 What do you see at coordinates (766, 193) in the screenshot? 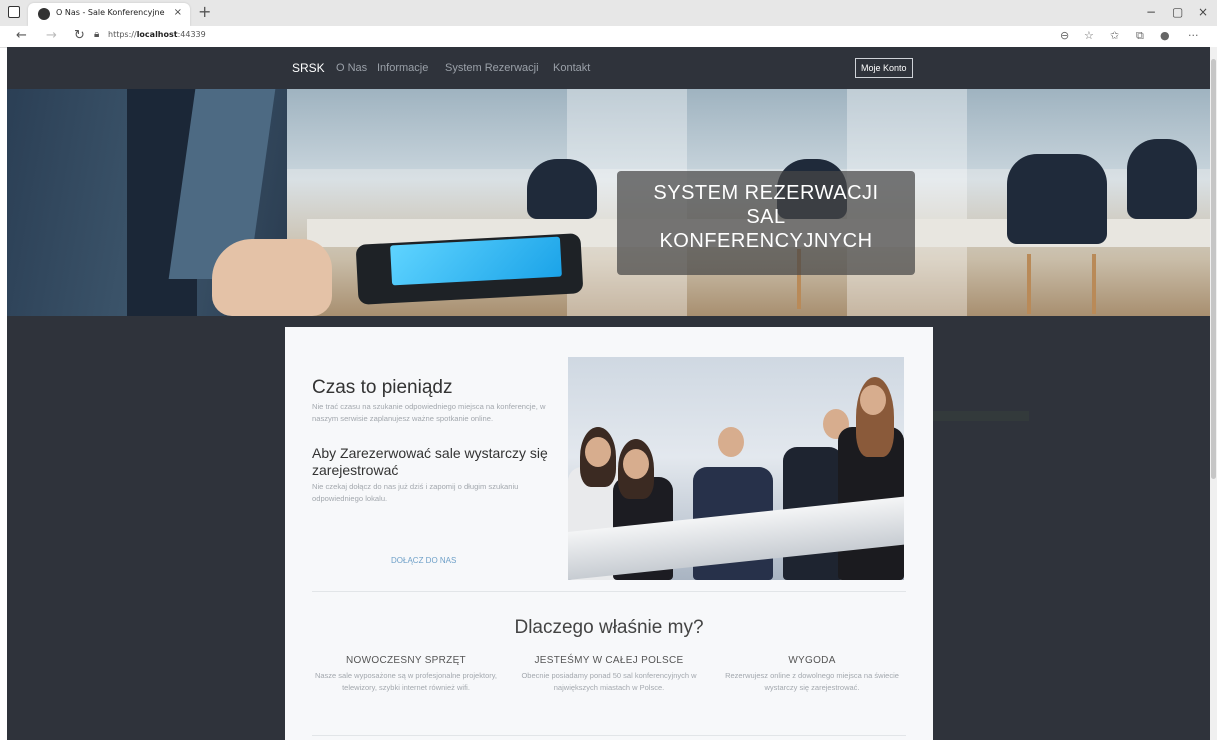
I see `hero-caption-line: SYSTEM REZERWACJI` at bounding box center [766, 193].